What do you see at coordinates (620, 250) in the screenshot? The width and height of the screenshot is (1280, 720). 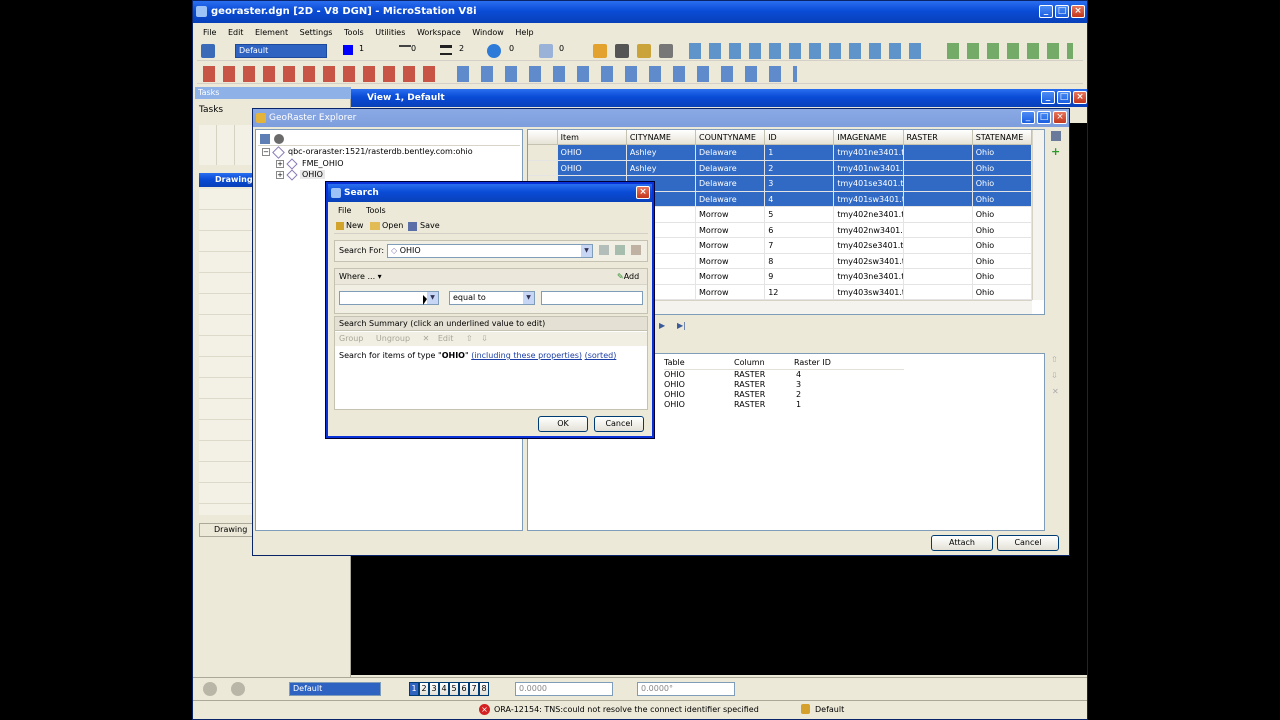 I see `columns-icon` at bounding box center [620, 250].